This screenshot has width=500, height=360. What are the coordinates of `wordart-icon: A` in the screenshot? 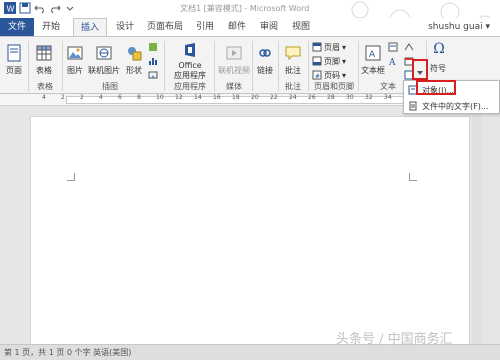 It's located at (392, 62).